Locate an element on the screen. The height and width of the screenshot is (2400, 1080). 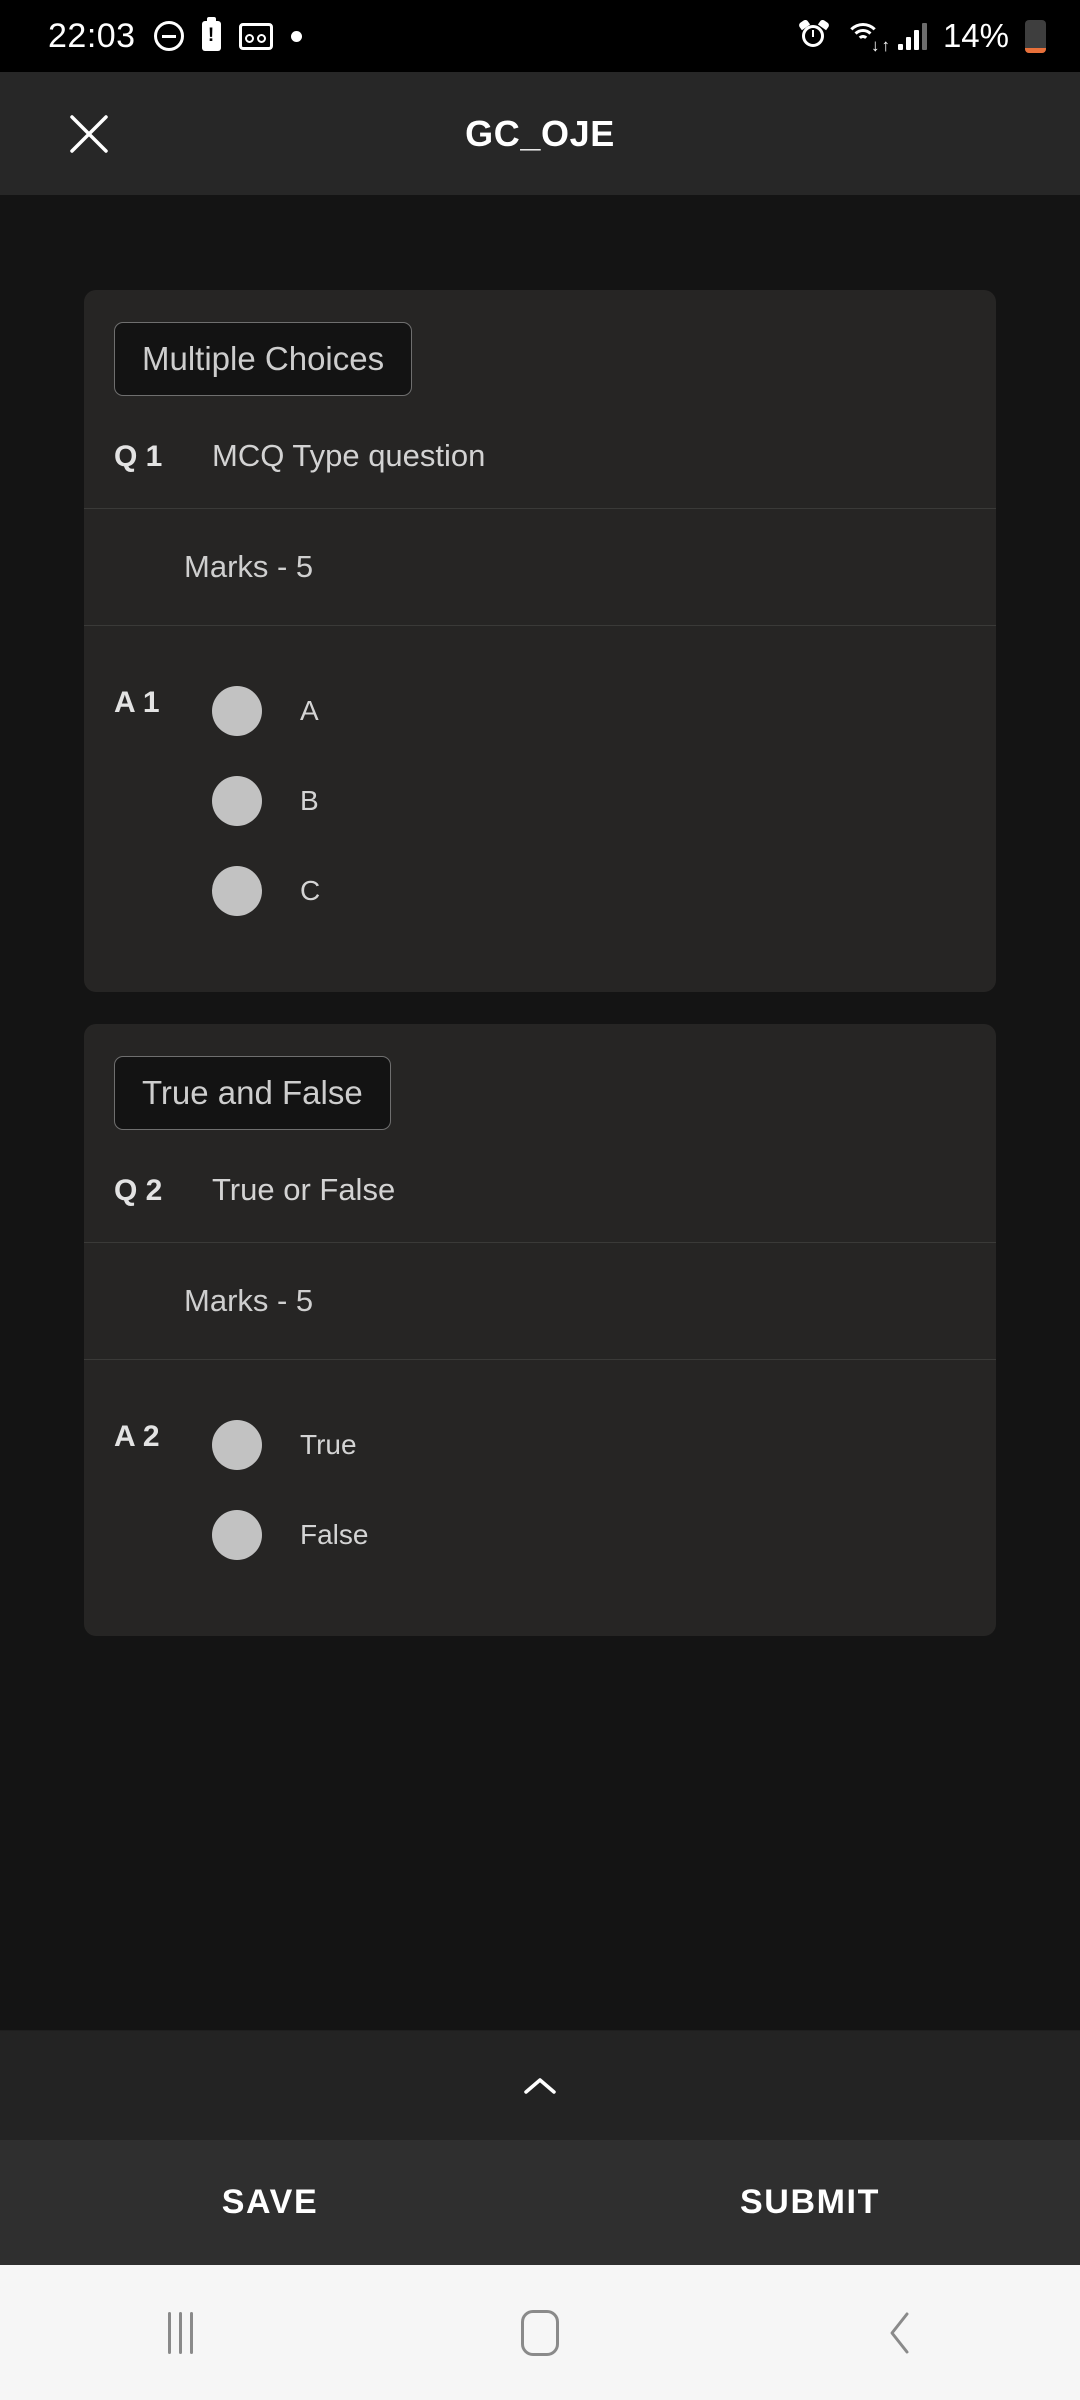
submit-button: SUBMIT is located at coordinates (810, 2202).